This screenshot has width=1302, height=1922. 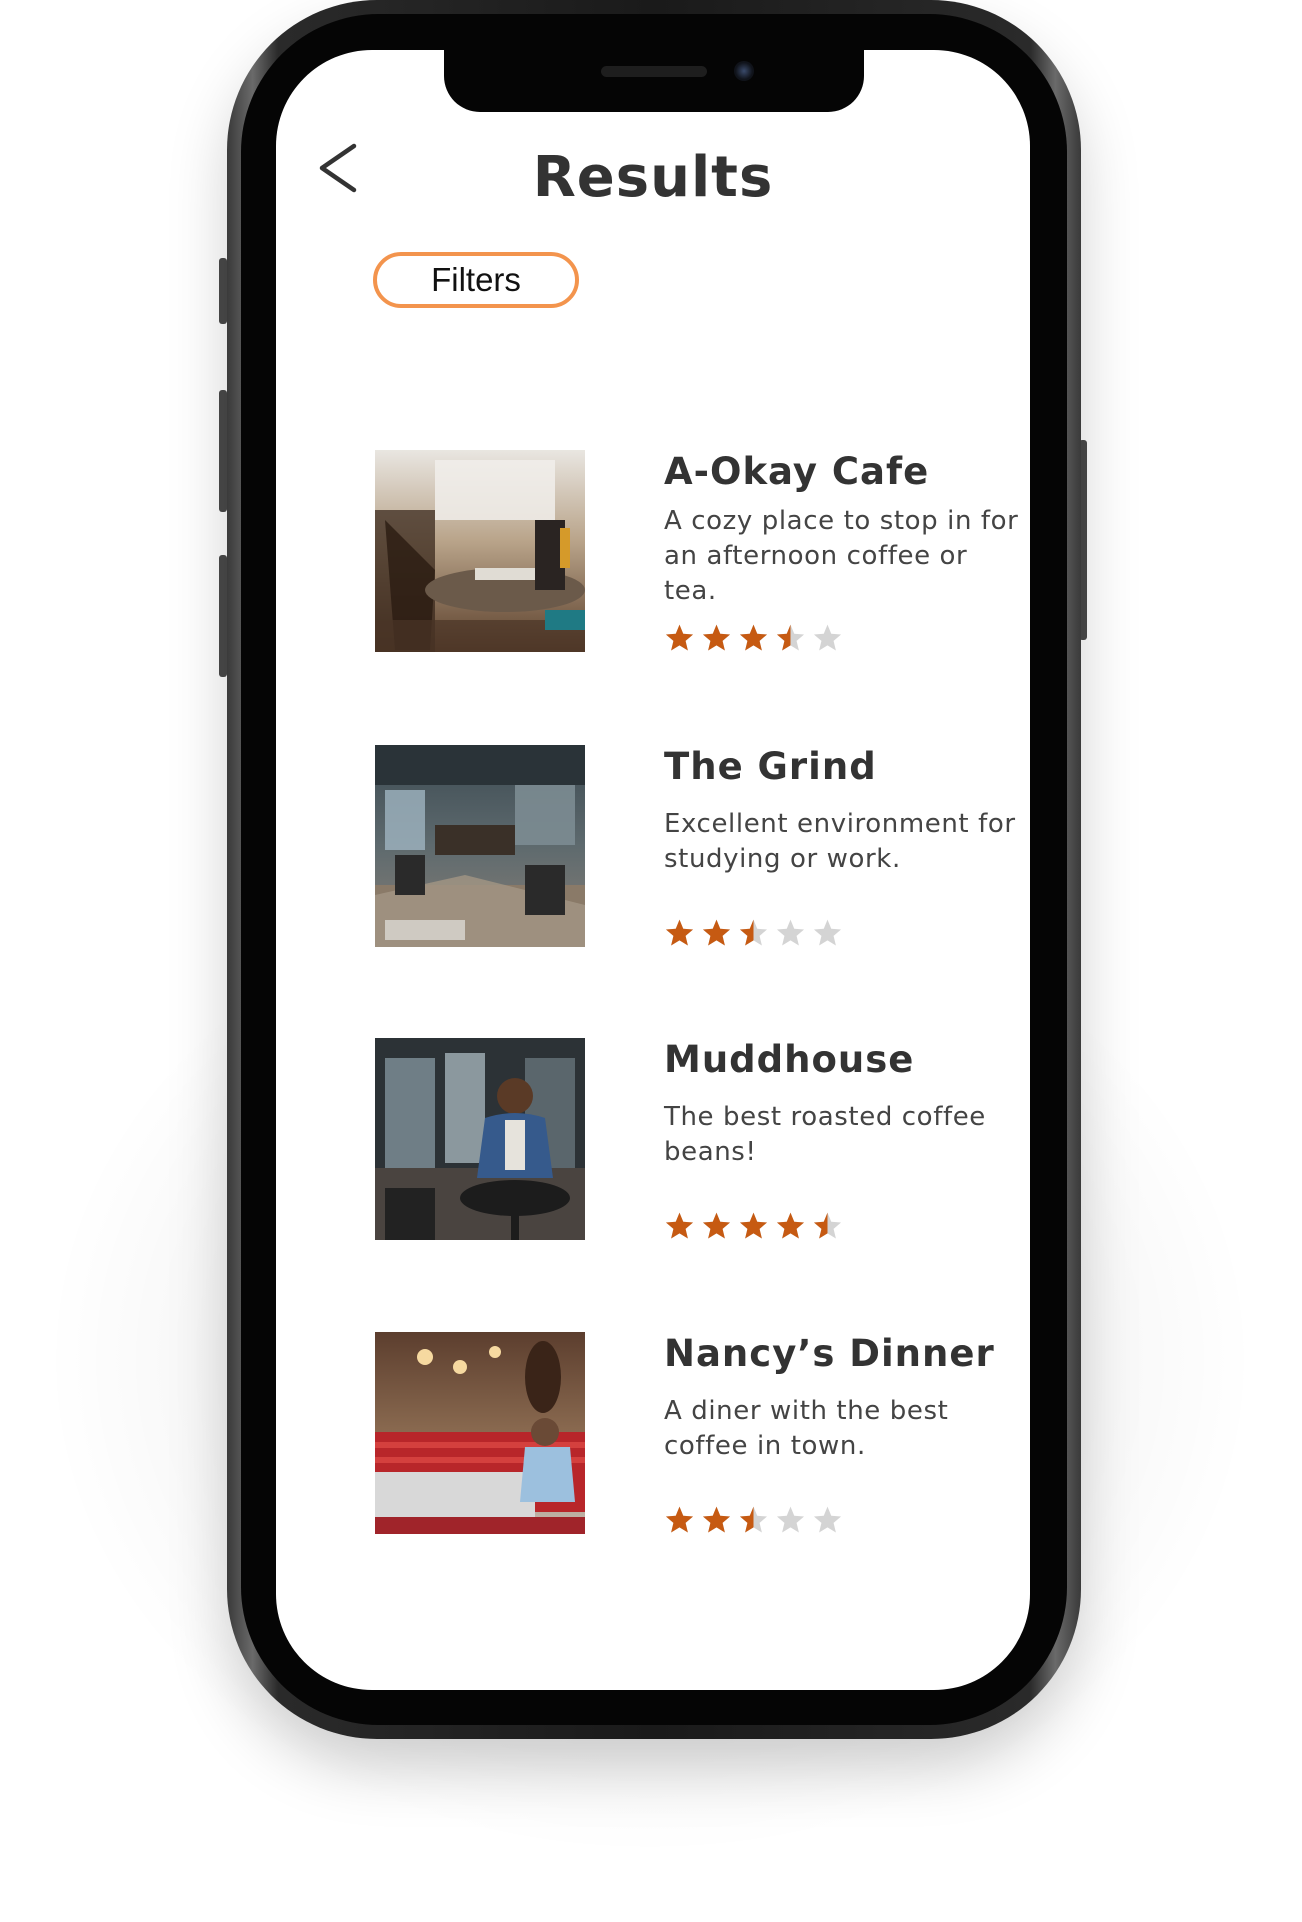 I want to click on volume-down-button, so click(x=223, y=616).